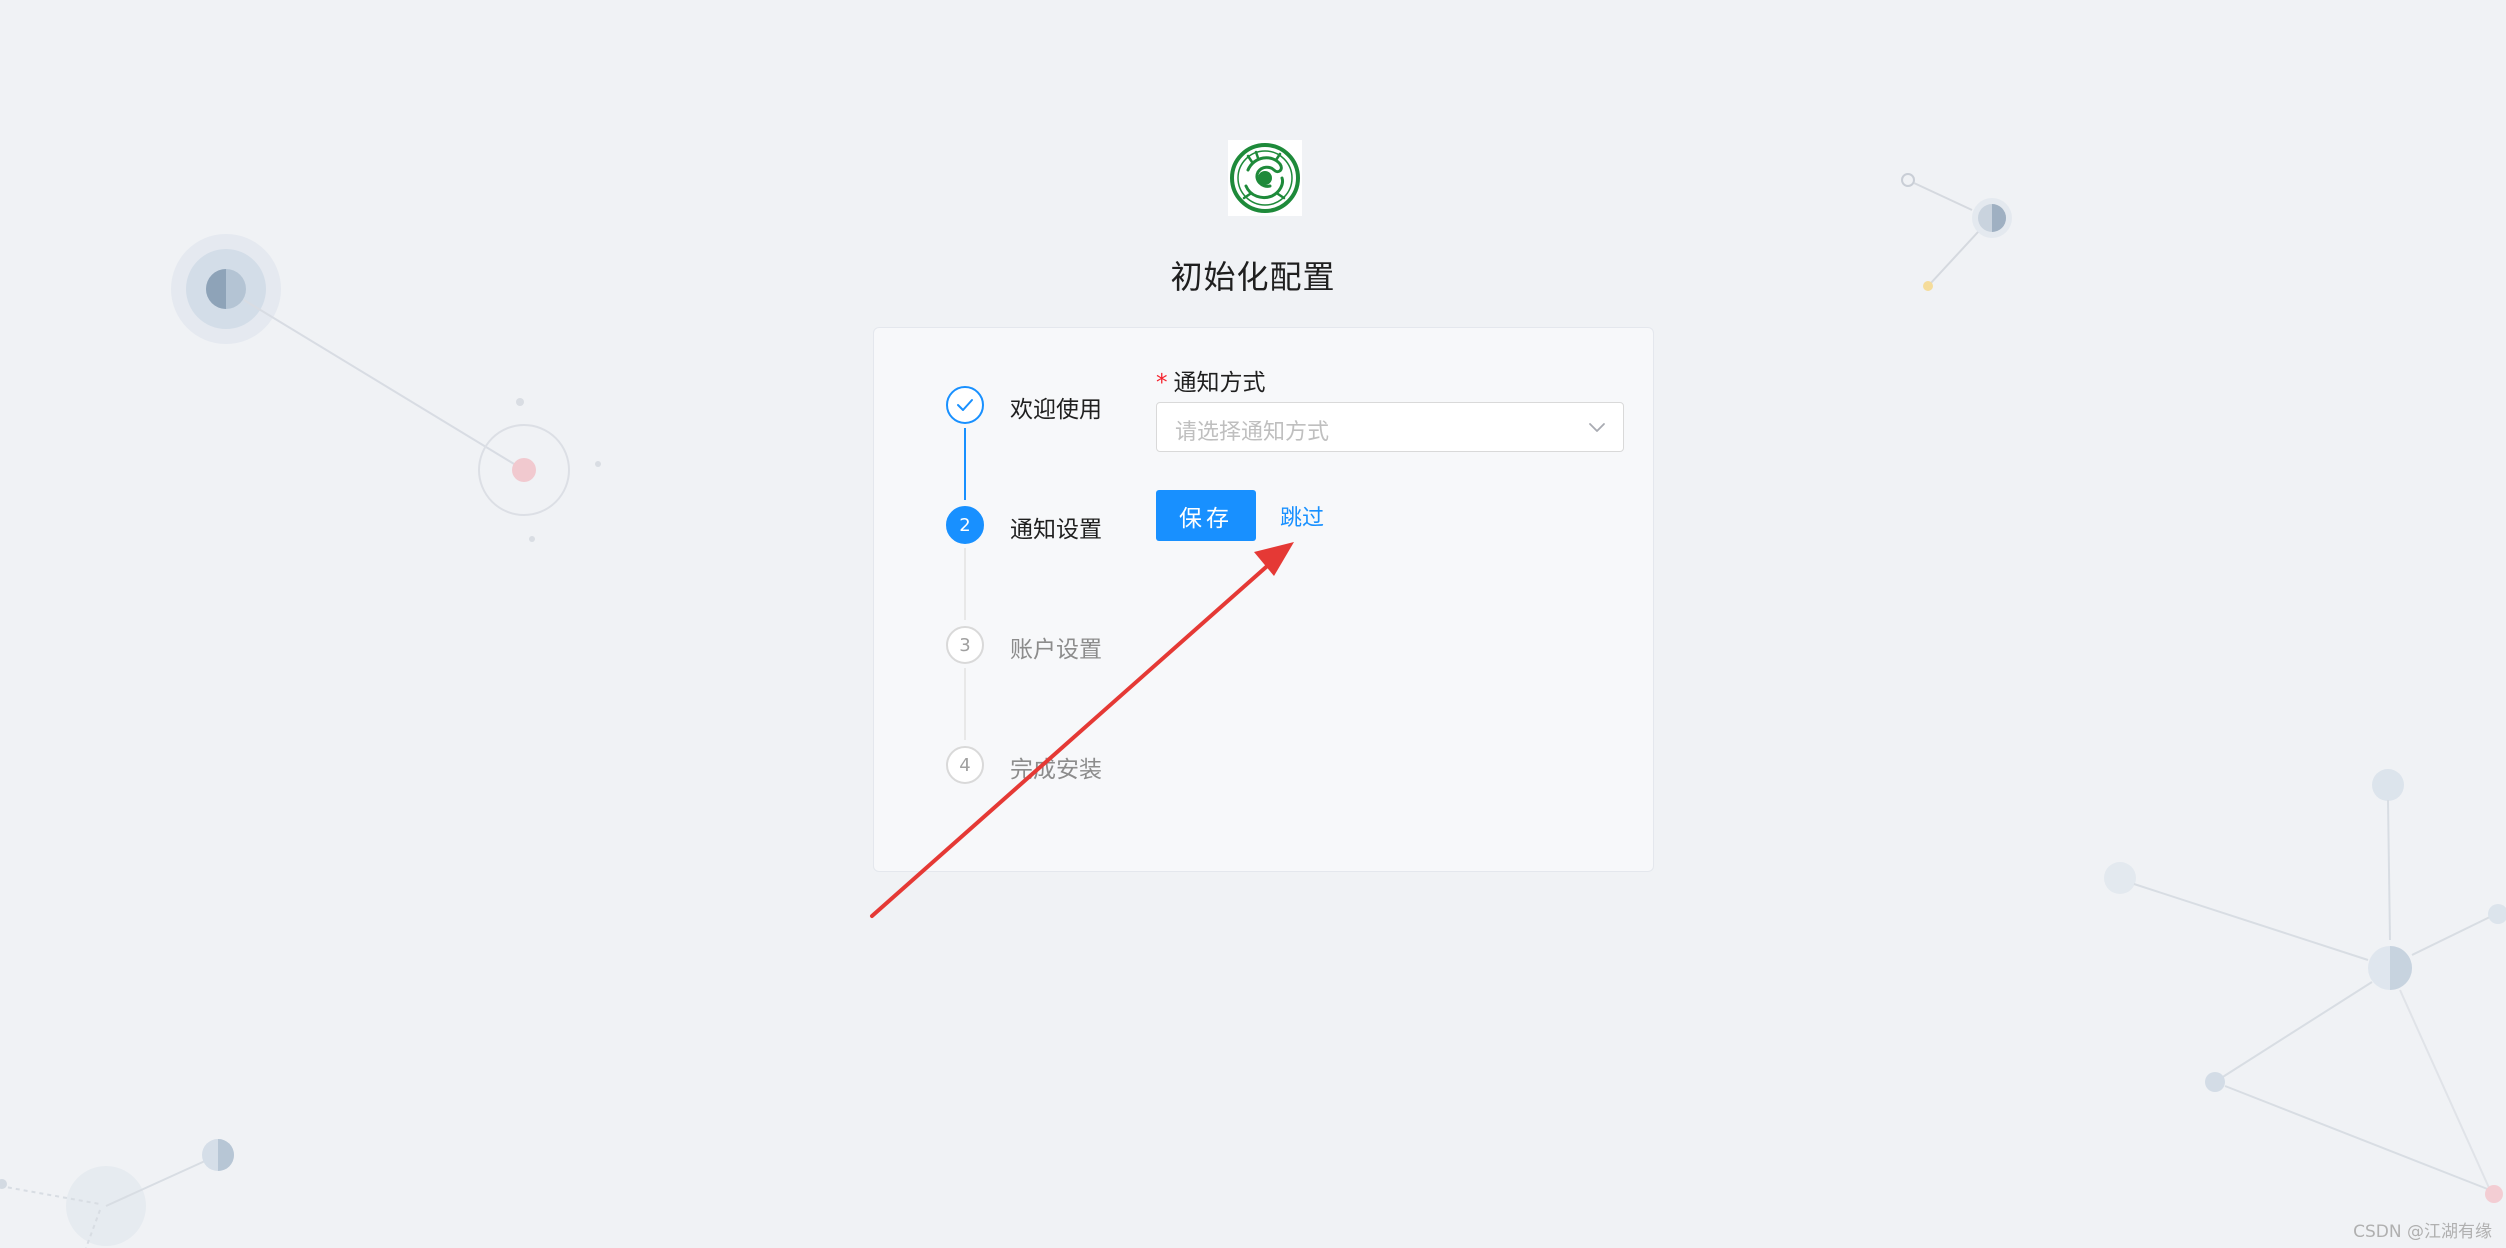 This screenshot has height=1248, width=2506. What do you see at coordinates (1056, 410) in the screenshot?
I see `step-label: 欢迎使用` at bounding box center [1056, 410].